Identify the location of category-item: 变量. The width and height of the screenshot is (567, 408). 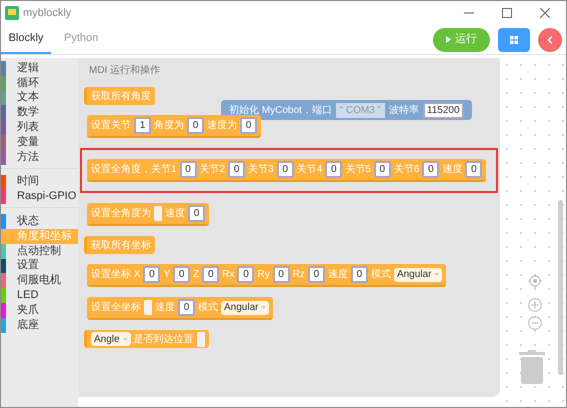
(42, 142).